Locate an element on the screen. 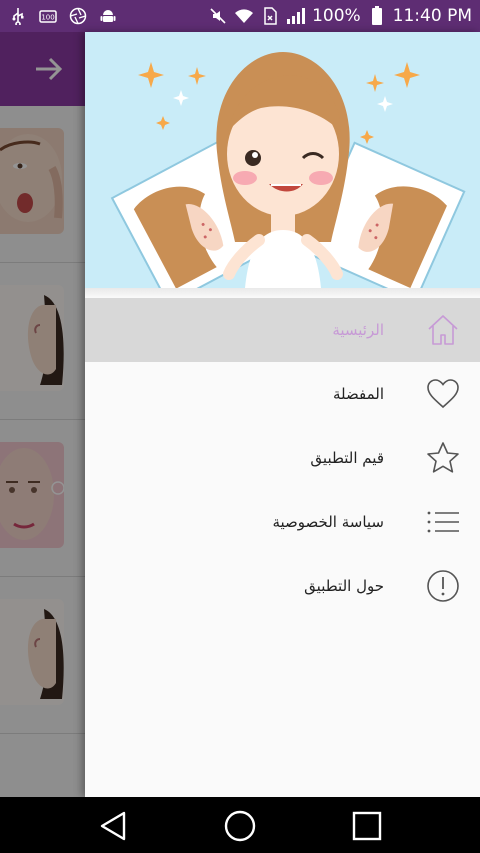  battery-100-icon: 100 is located at coordinates (48, 16).